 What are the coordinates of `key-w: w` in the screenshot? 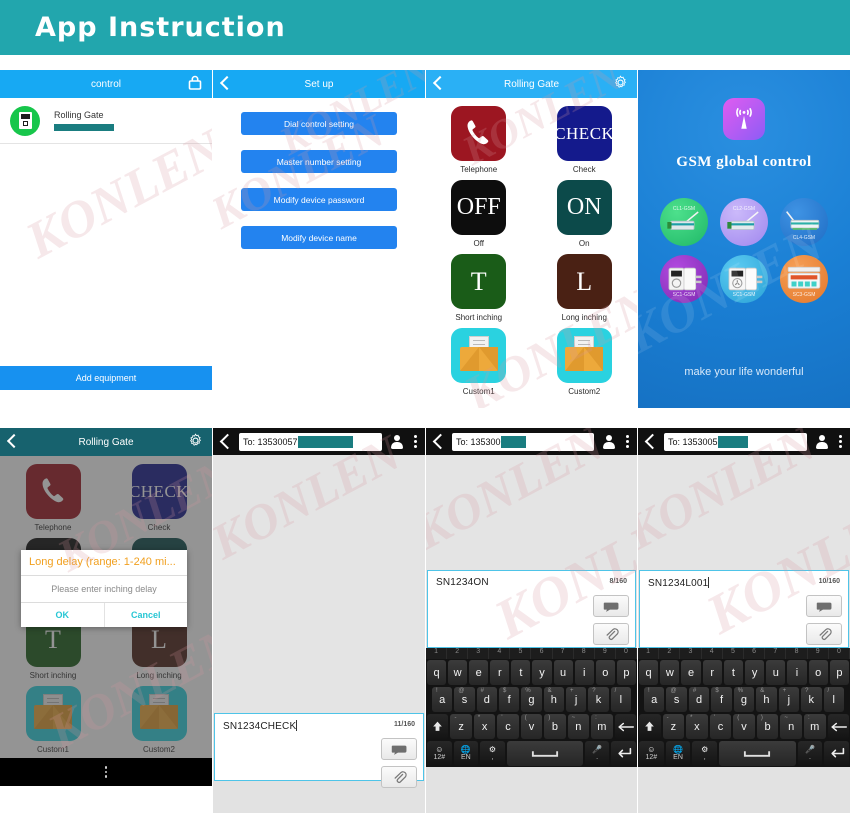 It's located at (670, 672).